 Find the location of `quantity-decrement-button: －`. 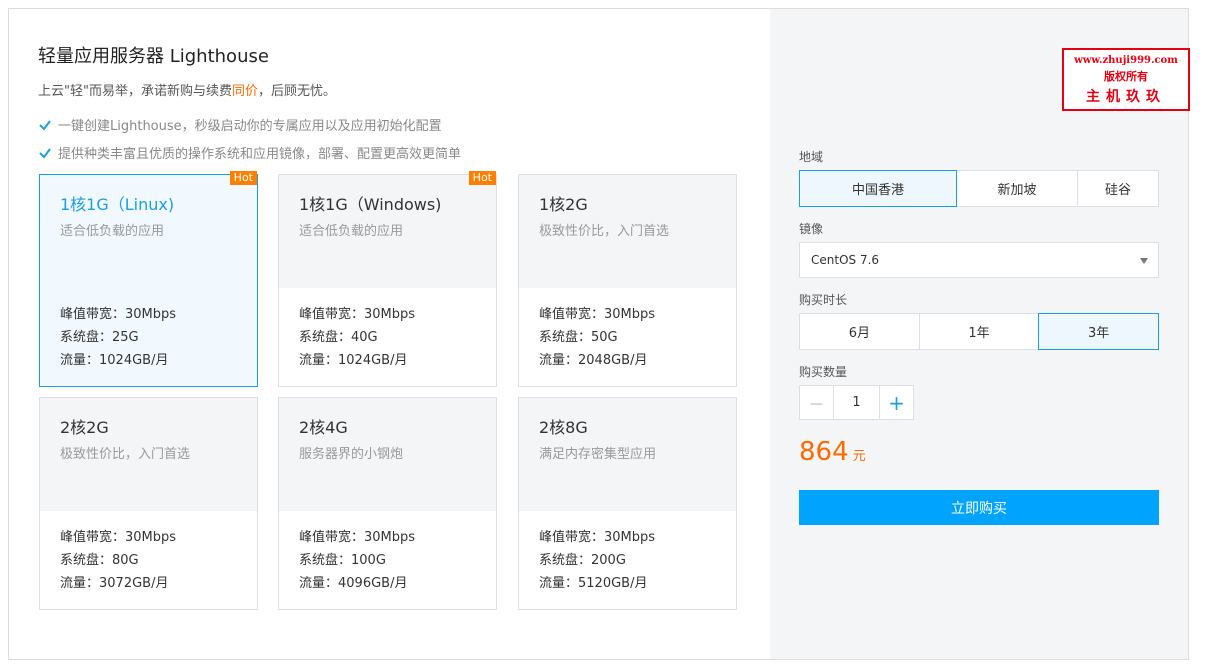

quantity-decrement-button: － is located at coordinates (816, 402).